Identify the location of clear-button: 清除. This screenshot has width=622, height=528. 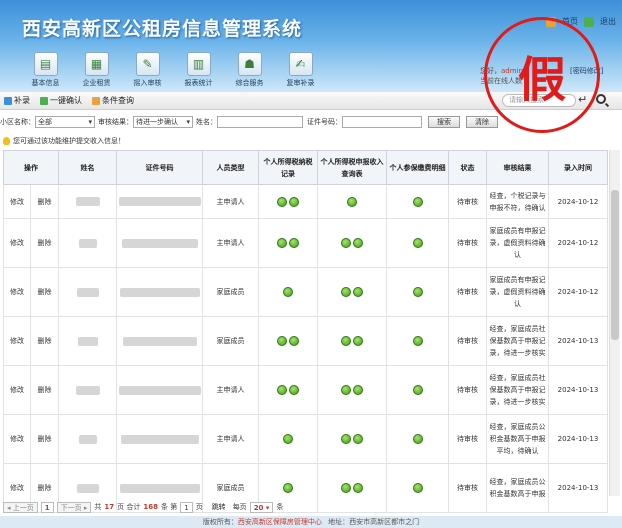
(482, 121).